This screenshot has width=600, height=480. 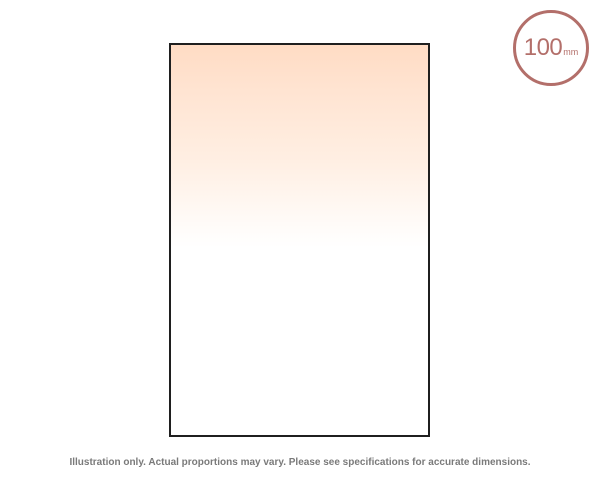 What do you see at coordinates (571, 51) in the screenshot?
I see `size-badge-unit: mm` at bounding box center [571, 51].